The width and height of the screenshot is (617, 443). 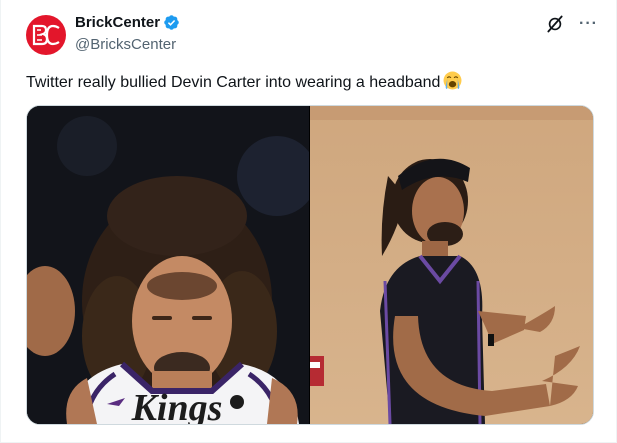 I want to click on verified-badge-icon, so click(x=171, y=22).